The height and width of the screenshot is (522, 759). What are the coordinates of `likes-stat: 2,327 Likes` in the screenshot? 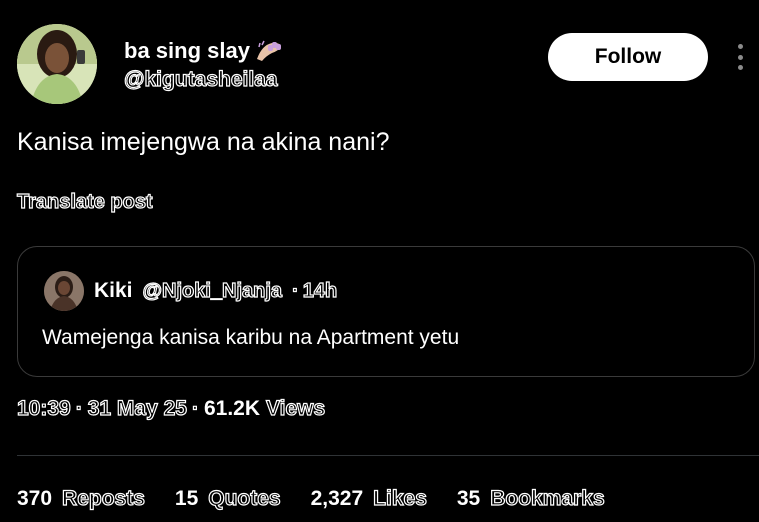 It's located at (369, 498).